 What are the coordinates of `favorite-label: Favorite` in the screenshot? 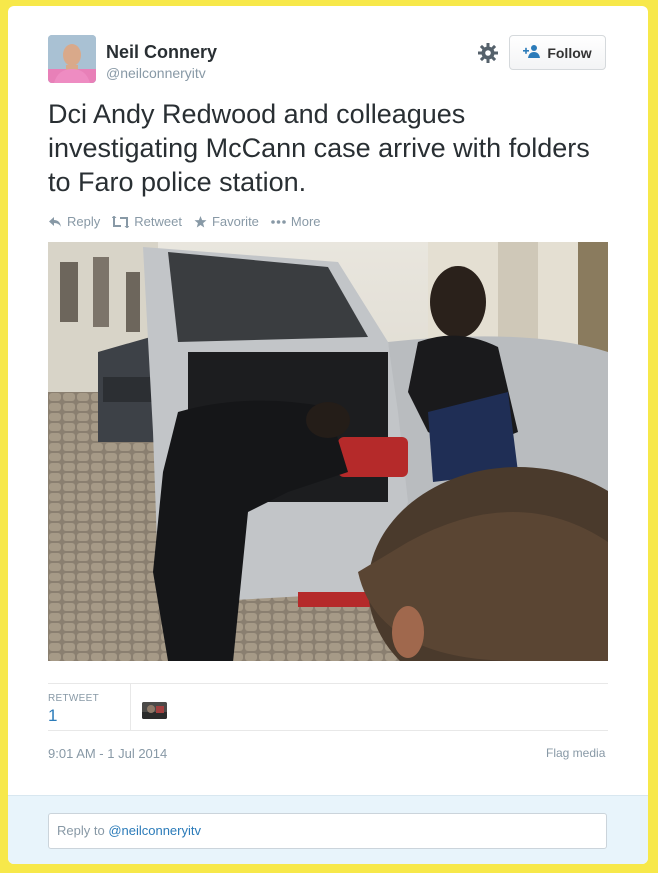 It's located at (235, 221).